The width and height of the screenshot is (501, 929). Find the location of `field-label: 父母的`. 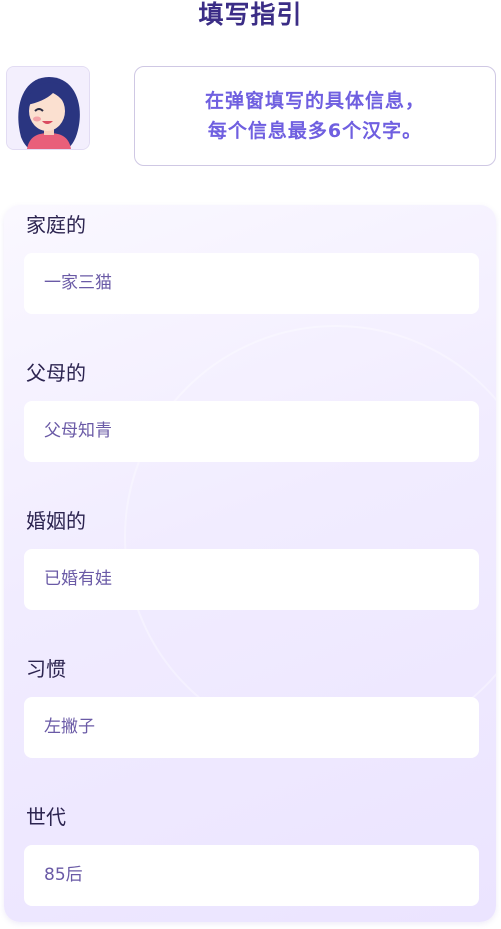

field-label: 父母的 is located at coordinates (56, 373).